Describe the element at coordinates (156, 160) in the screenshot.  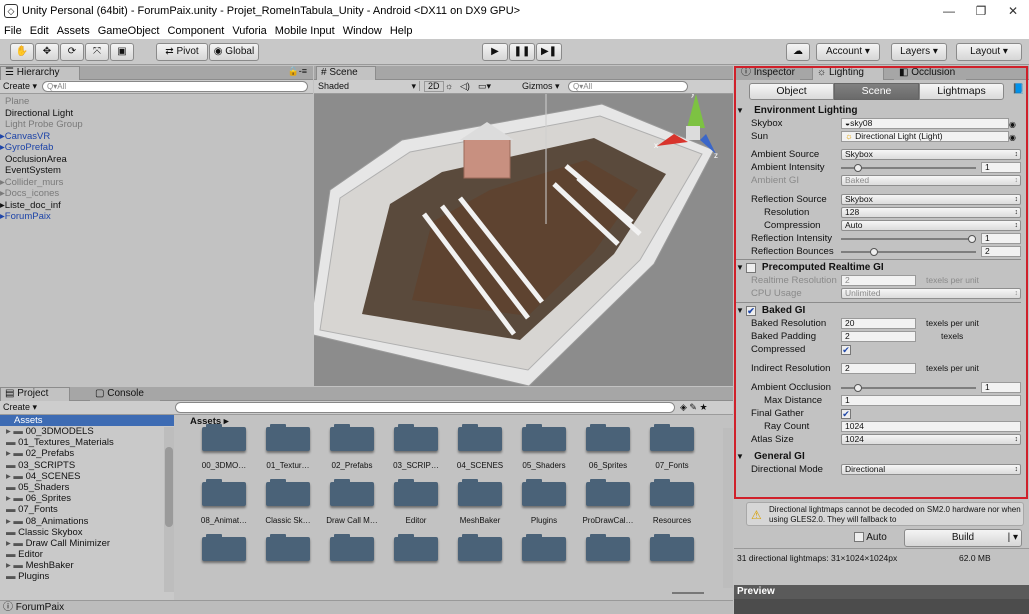
I see `hierarchy-item: OcclusionArea` at that location.